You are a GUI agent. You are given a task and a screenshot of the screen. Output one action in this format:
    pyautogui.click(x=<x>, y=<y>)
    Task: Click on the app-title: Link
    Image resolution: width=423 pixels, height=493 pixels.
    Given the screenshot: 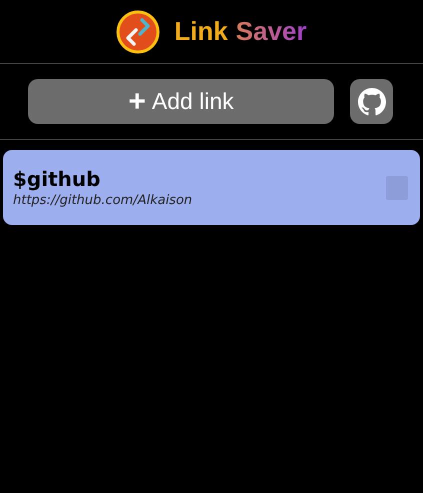 What is the action you would take?
    pyautogui.click(x=201, y=31)
    